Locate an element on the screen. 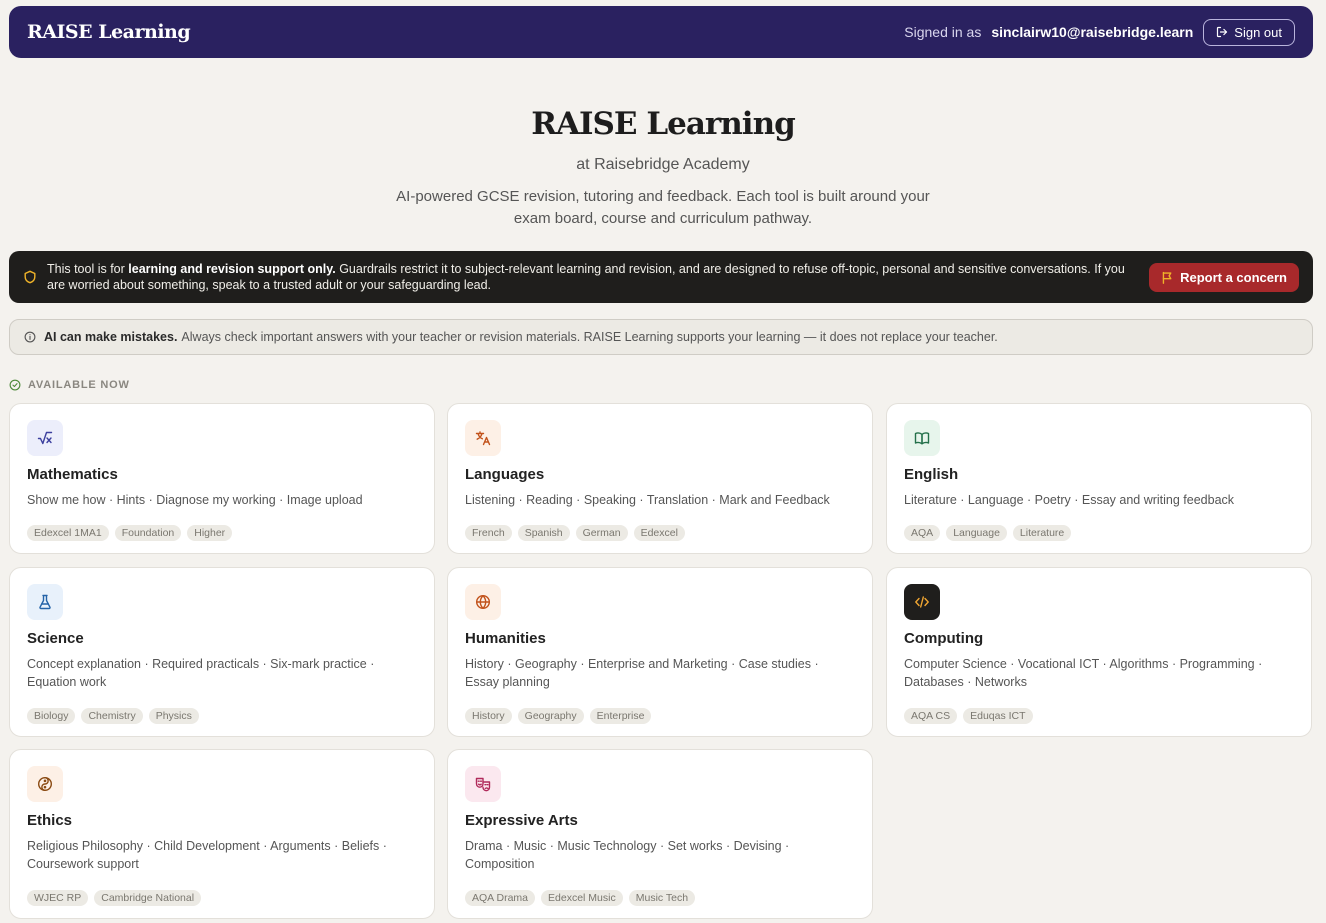 This screenshot has width=1326, height=923. book-open-icon is located at coordinates (922, 438).